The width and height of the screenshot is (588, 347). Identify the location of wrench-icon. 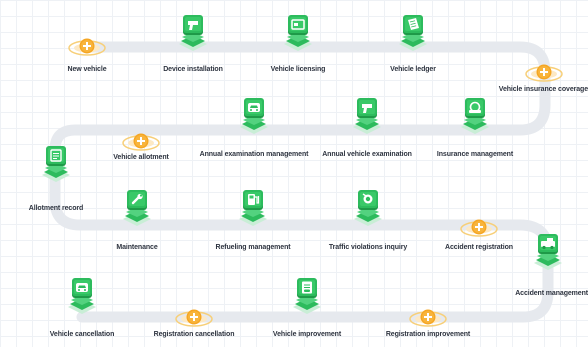
(137, 208).